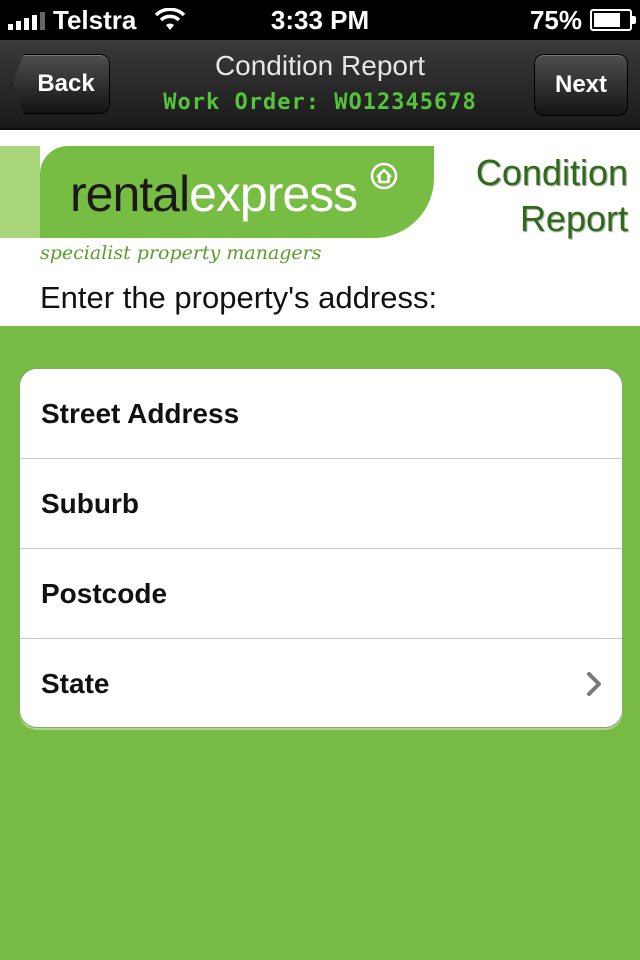  Describe the element at coordinates (61, 84) in the screenshot. I see `back-button: Back` at that location.